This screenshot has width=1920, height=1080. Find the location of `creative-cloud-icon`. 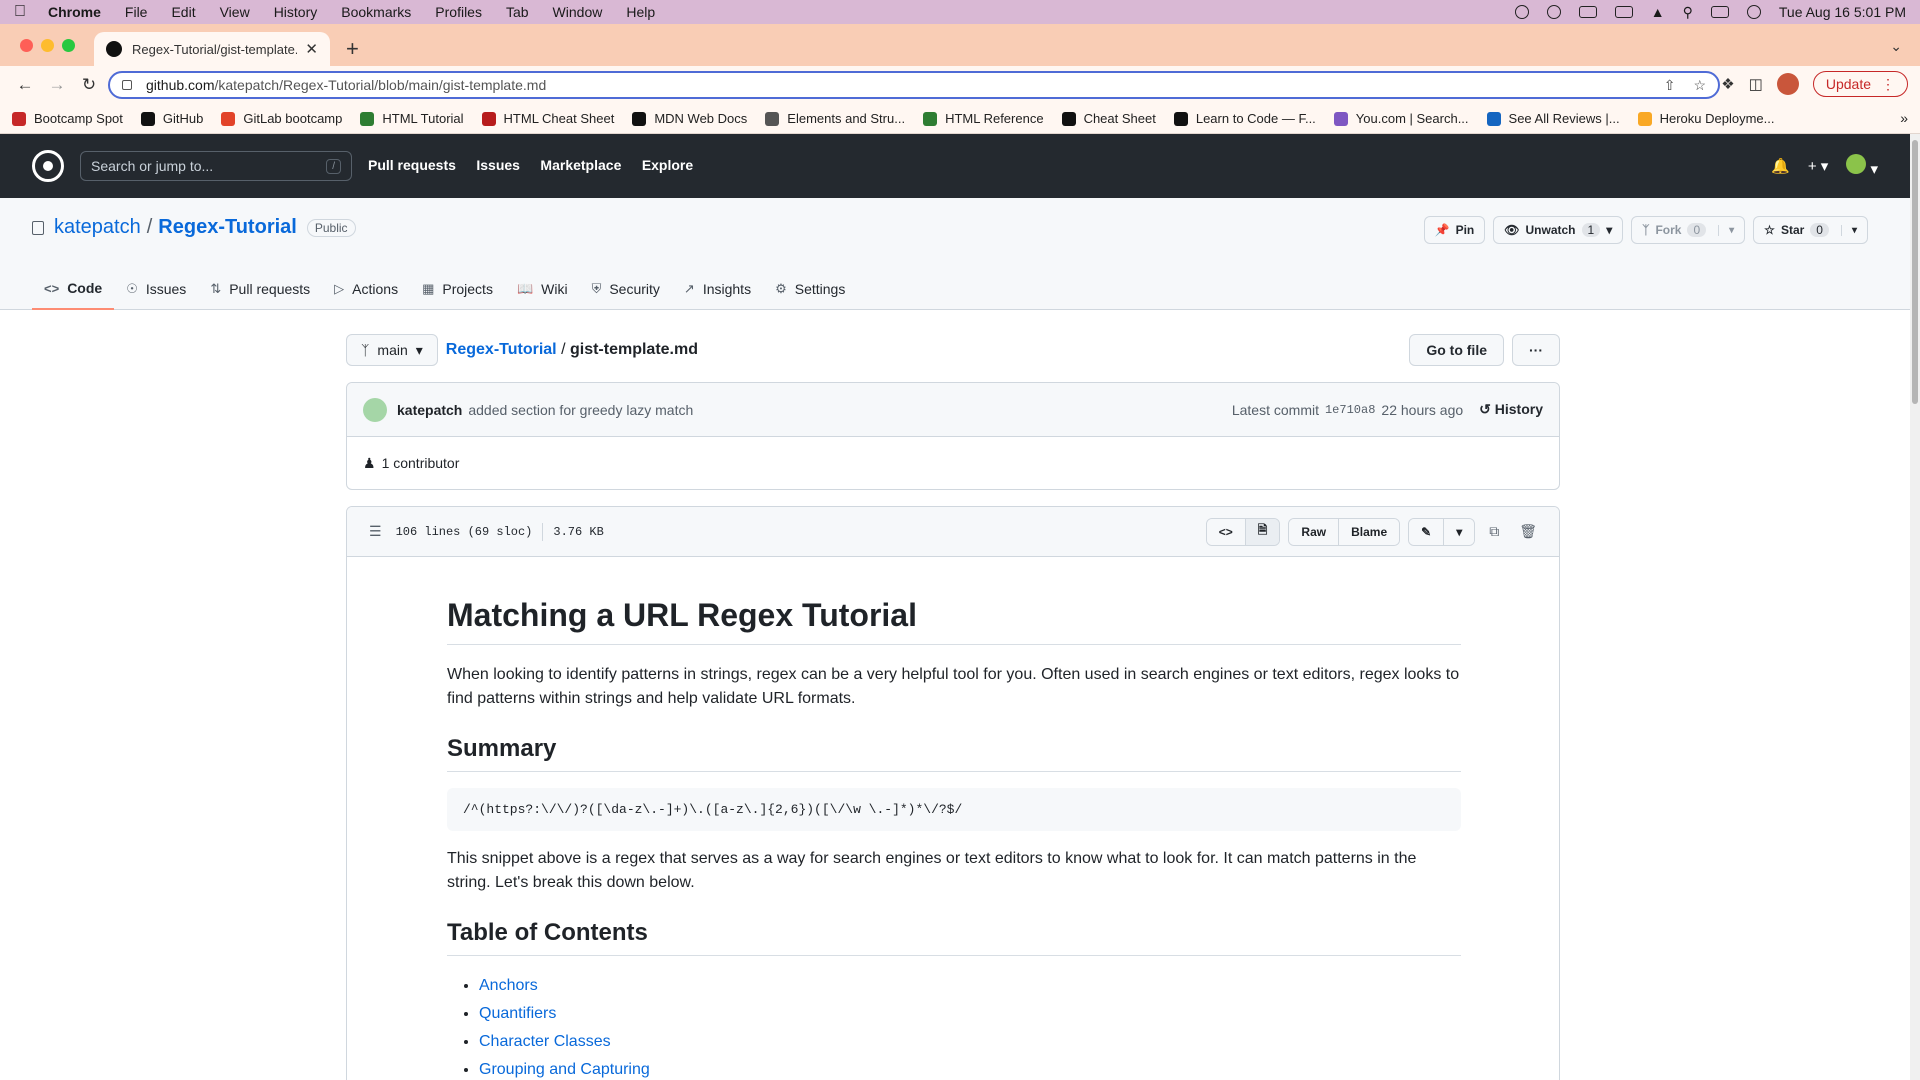

creative-cloud-icon is located at coordinates (1521, 12).